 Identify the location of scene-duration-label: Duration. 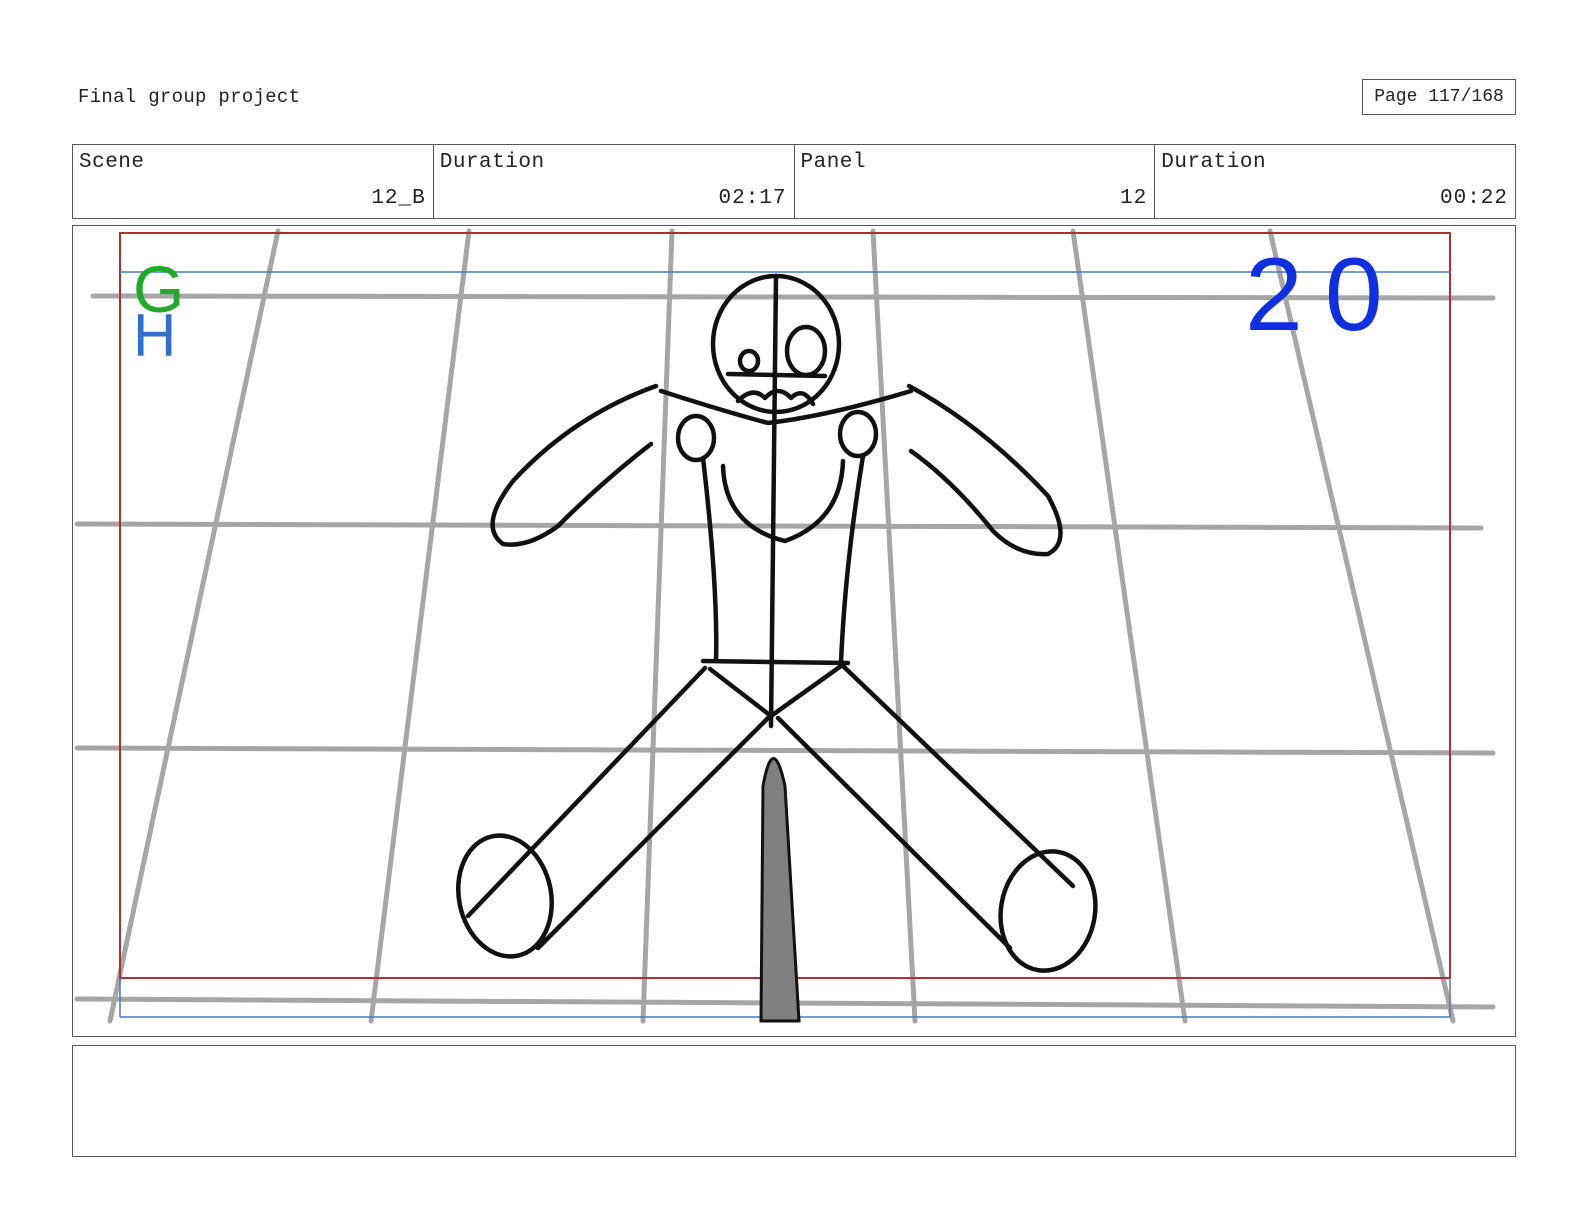
(492, 162).